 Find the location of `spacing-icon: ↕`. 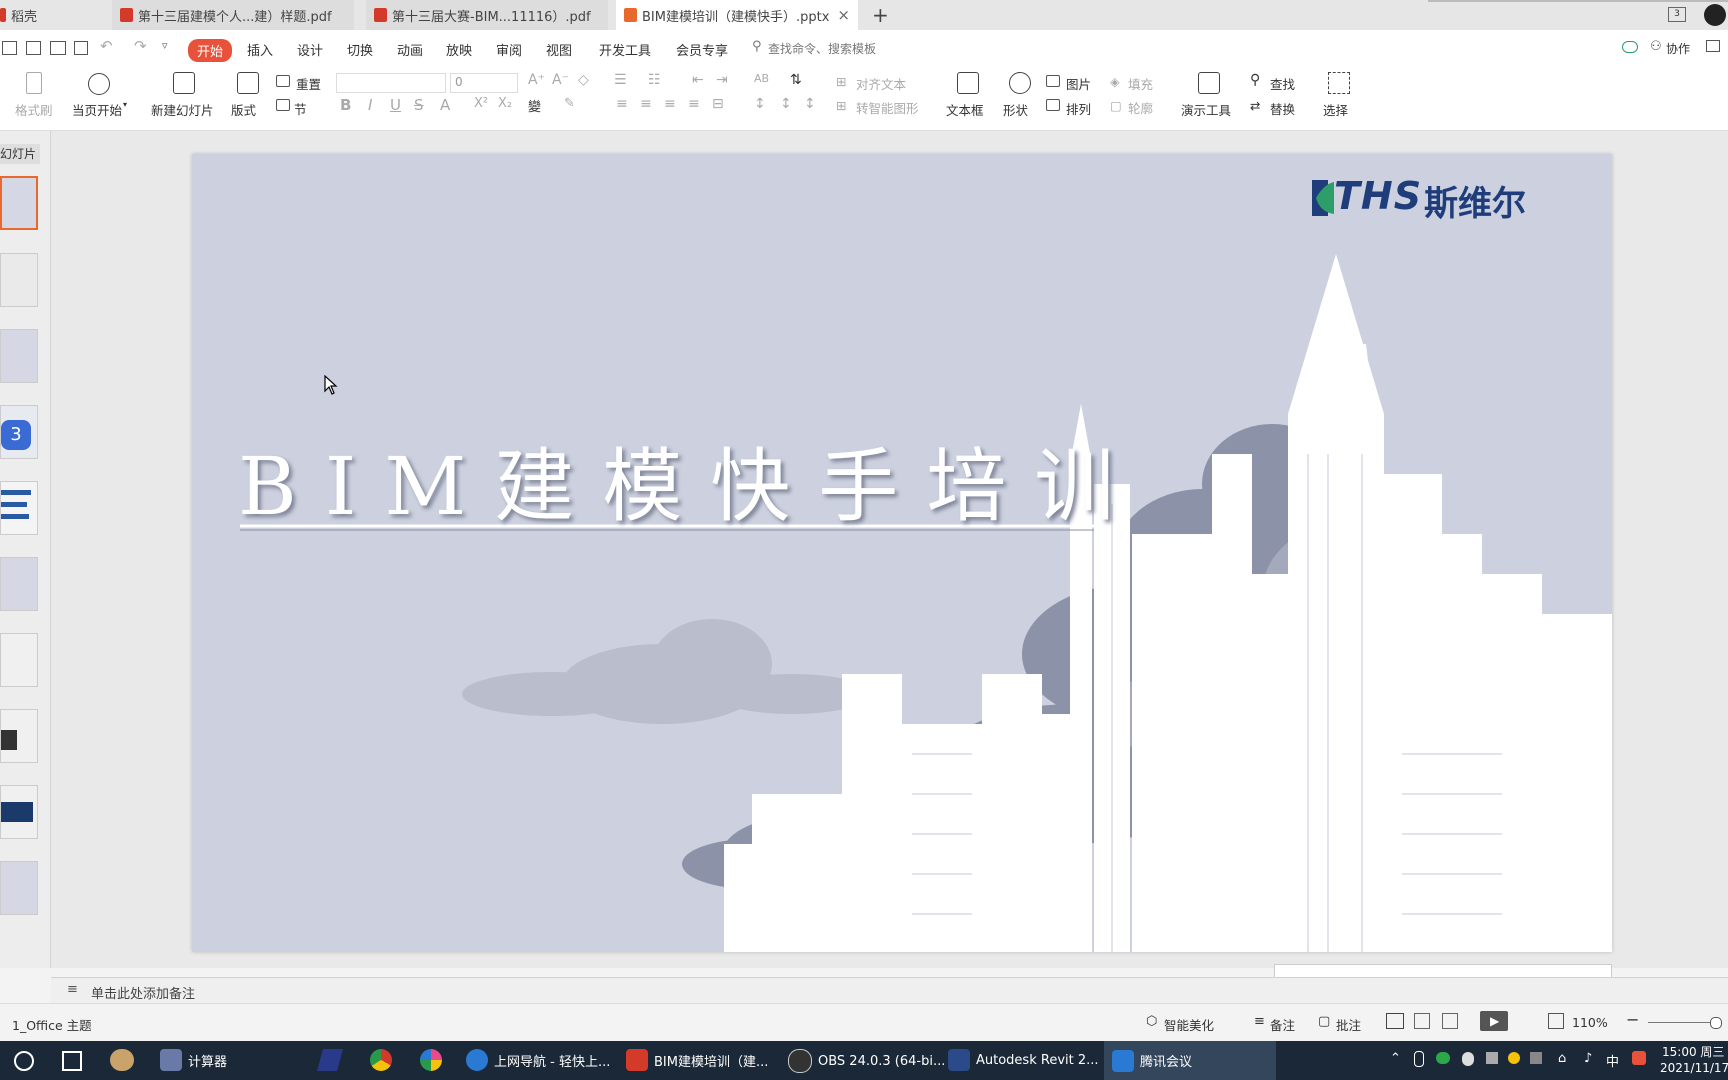

spacing-icon: ↕ is located at coordinates (810, 104).